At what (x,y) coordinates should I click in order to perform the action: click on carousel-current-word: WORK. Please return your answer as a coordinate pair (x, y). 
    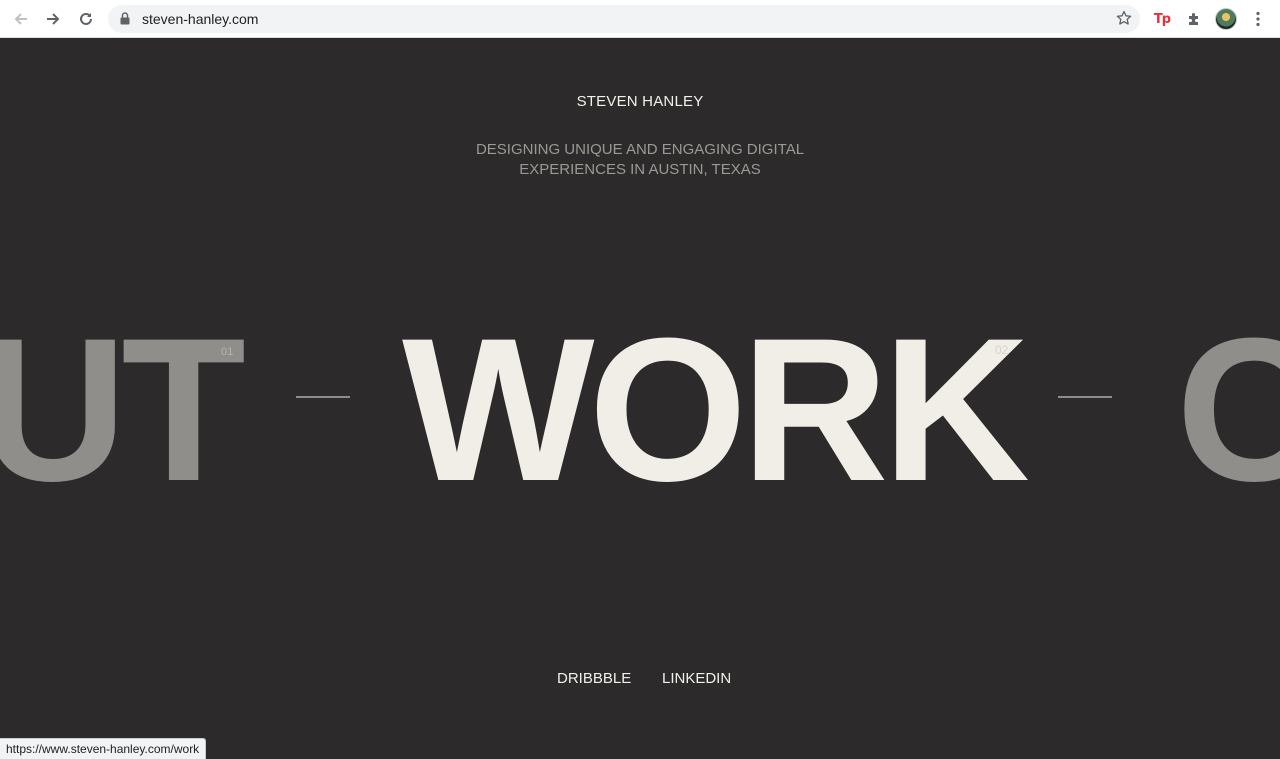
    Looking at the image, I should click on (716, 410).